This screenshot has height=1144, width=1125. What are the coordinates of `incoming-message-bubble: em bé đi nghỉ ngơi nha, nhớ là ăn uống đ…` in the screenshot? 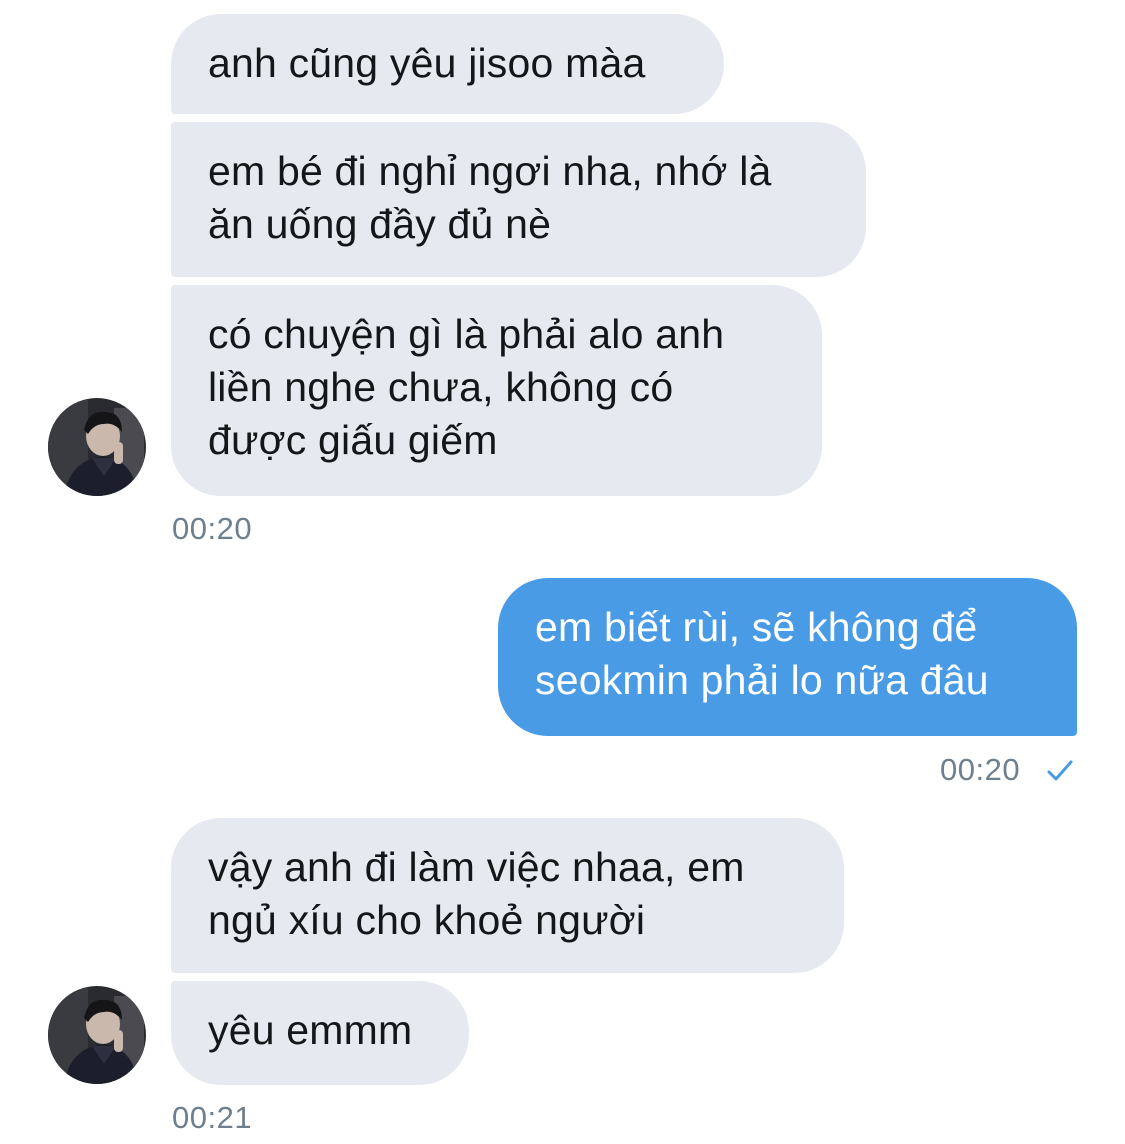 It's located at (518, 199).